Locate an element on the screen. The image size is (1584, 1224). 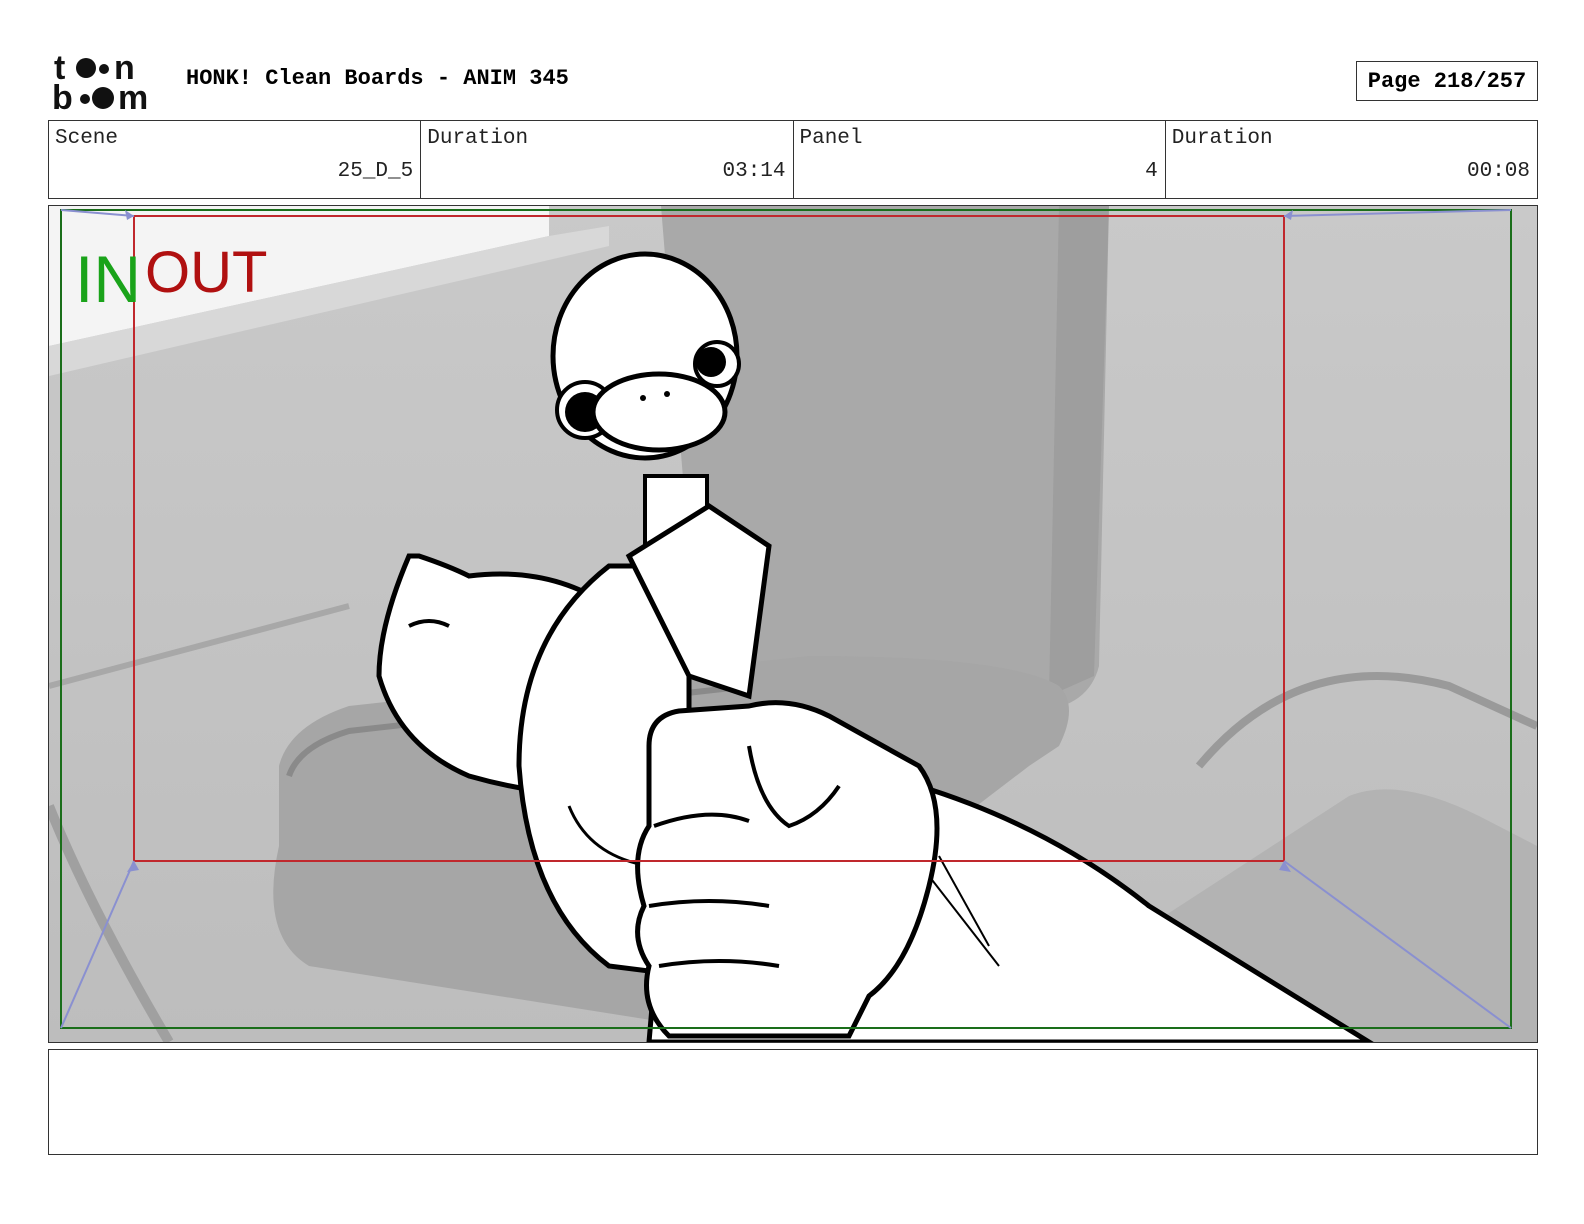
panel-duration-label: Duration is located at coordinates (1222, 138).